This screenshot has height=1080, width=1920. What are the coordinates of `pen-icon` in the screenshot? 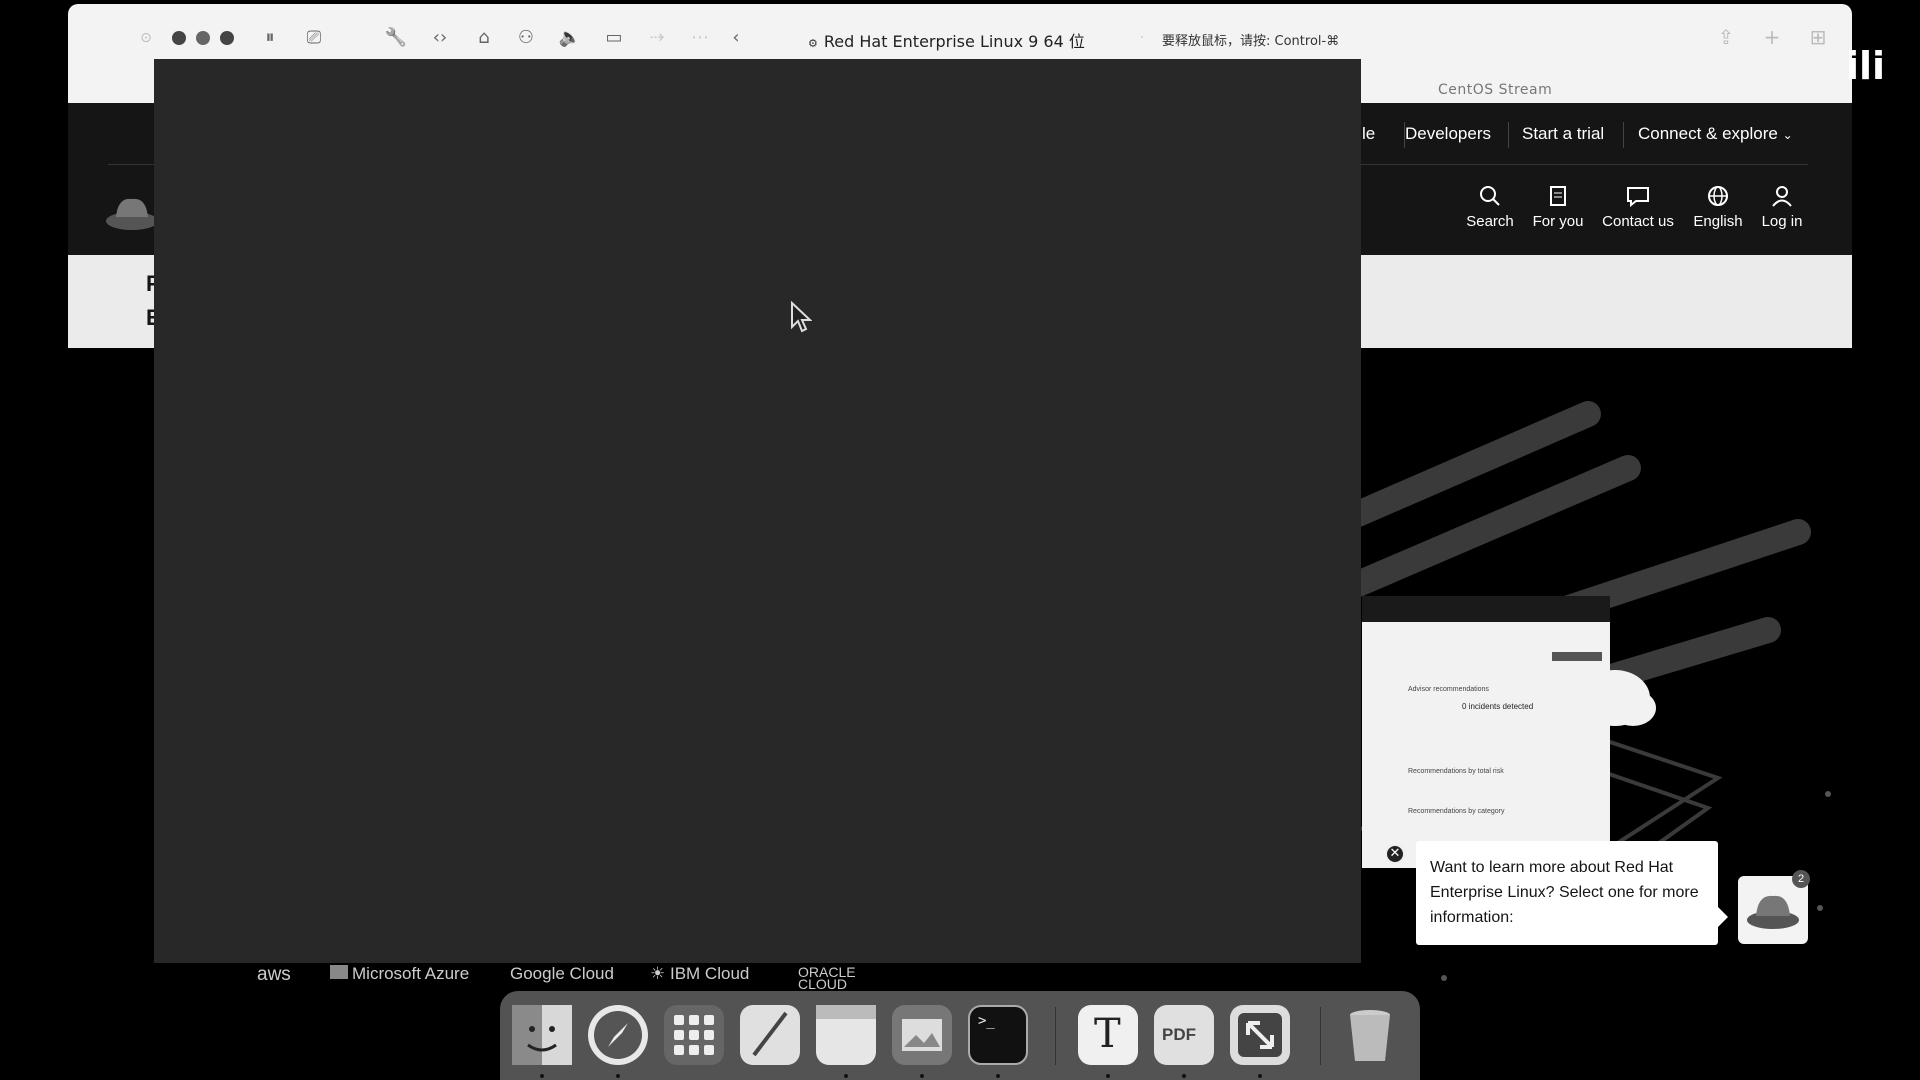 It's located at (770, 1034).